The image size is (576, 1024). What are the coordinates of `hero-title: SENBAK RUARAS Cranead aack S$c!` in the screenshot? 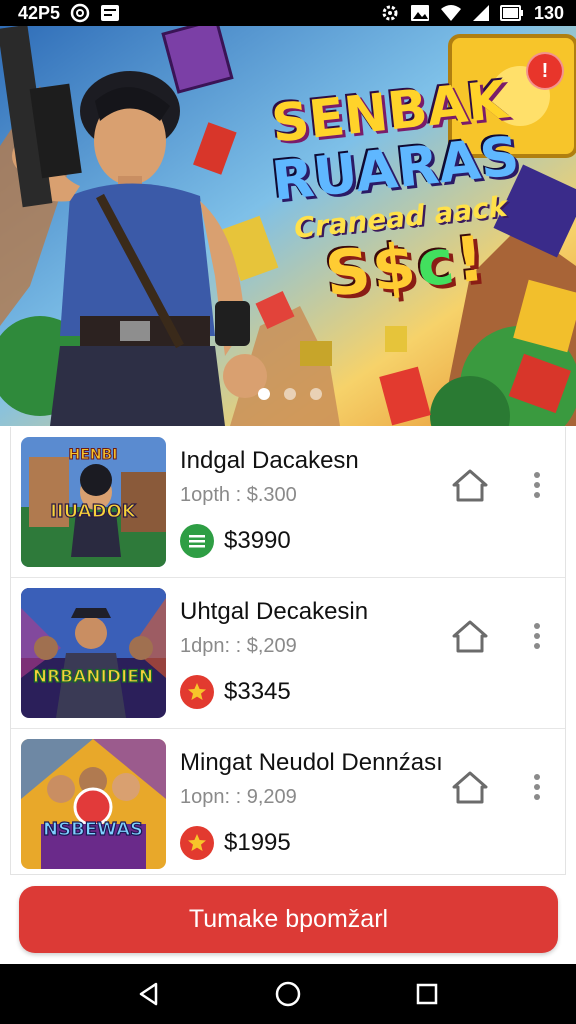 It's located at (398, 191).